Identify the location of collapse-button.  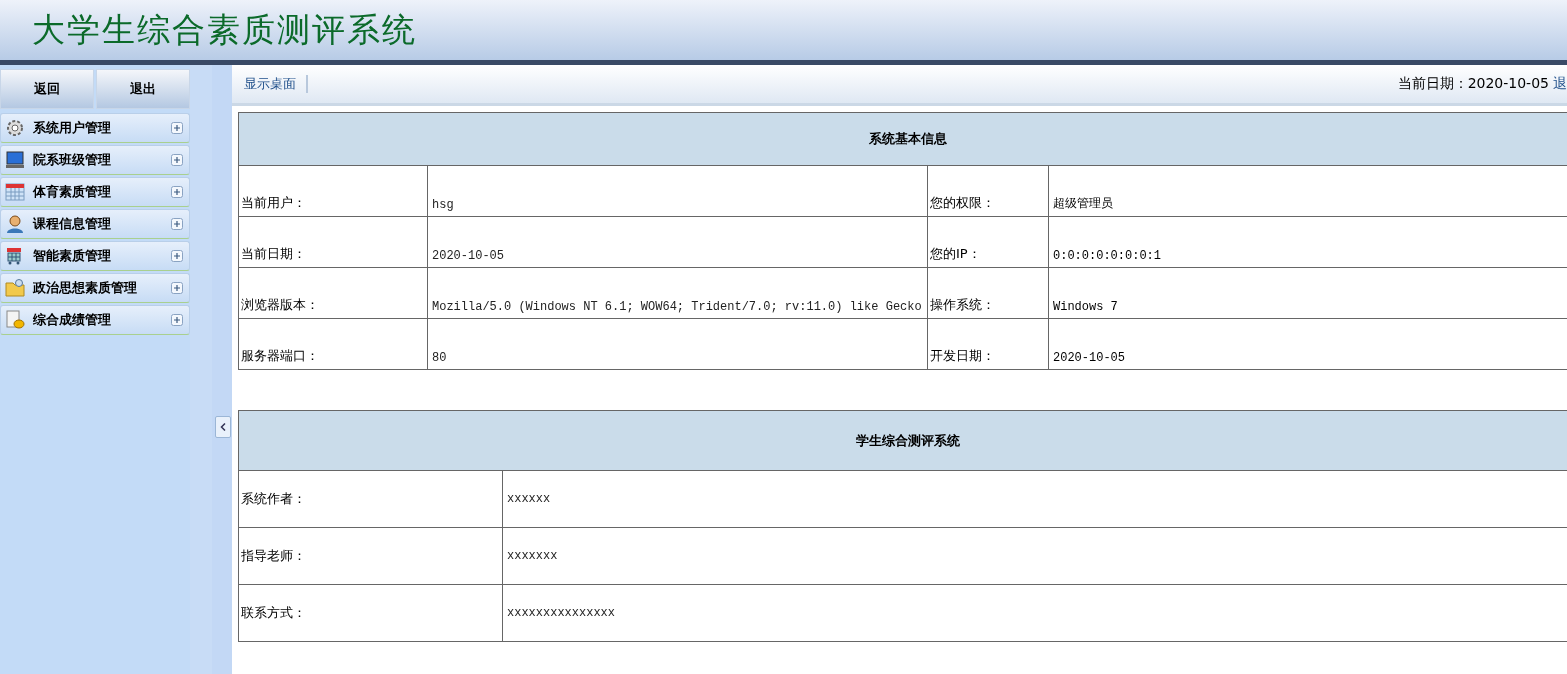
(223, 427).